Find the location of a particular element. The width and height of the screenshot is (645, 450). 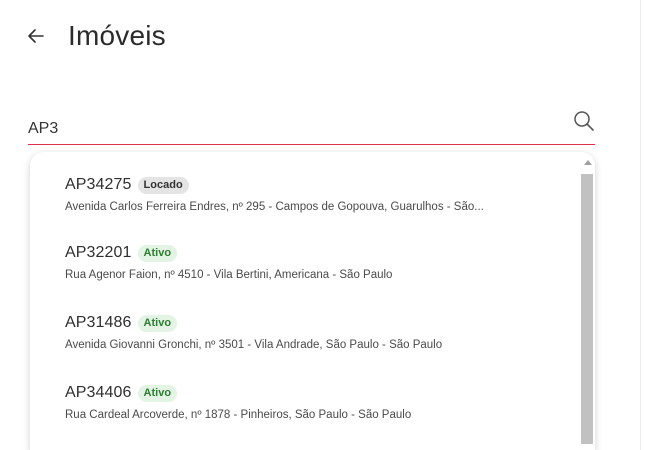

result-code-row: AP31486 Ativo is located at coordinates (322, 323).